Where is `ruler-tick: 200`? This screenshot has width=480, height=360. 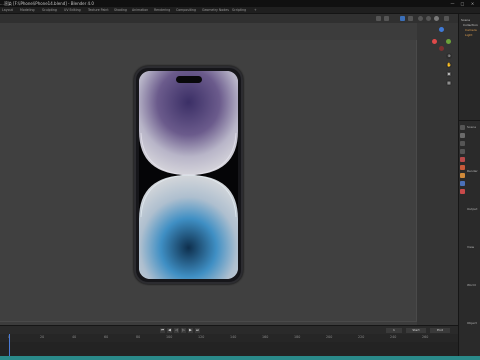
ruler-tick: 200 is located at coordinates (329, 337).